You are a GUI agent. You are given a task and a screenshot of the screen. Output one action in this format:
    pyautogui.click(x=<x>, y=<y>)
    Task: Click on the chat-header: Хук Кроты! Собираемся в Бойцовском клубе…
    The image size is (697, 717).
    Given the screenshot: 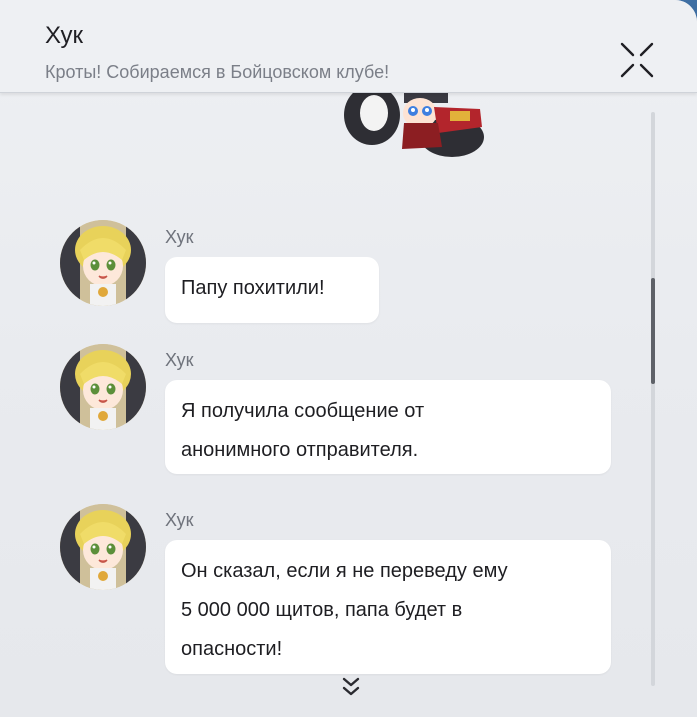 What is the action you would take?
    pyautogui.click(x=348, y=46)
    